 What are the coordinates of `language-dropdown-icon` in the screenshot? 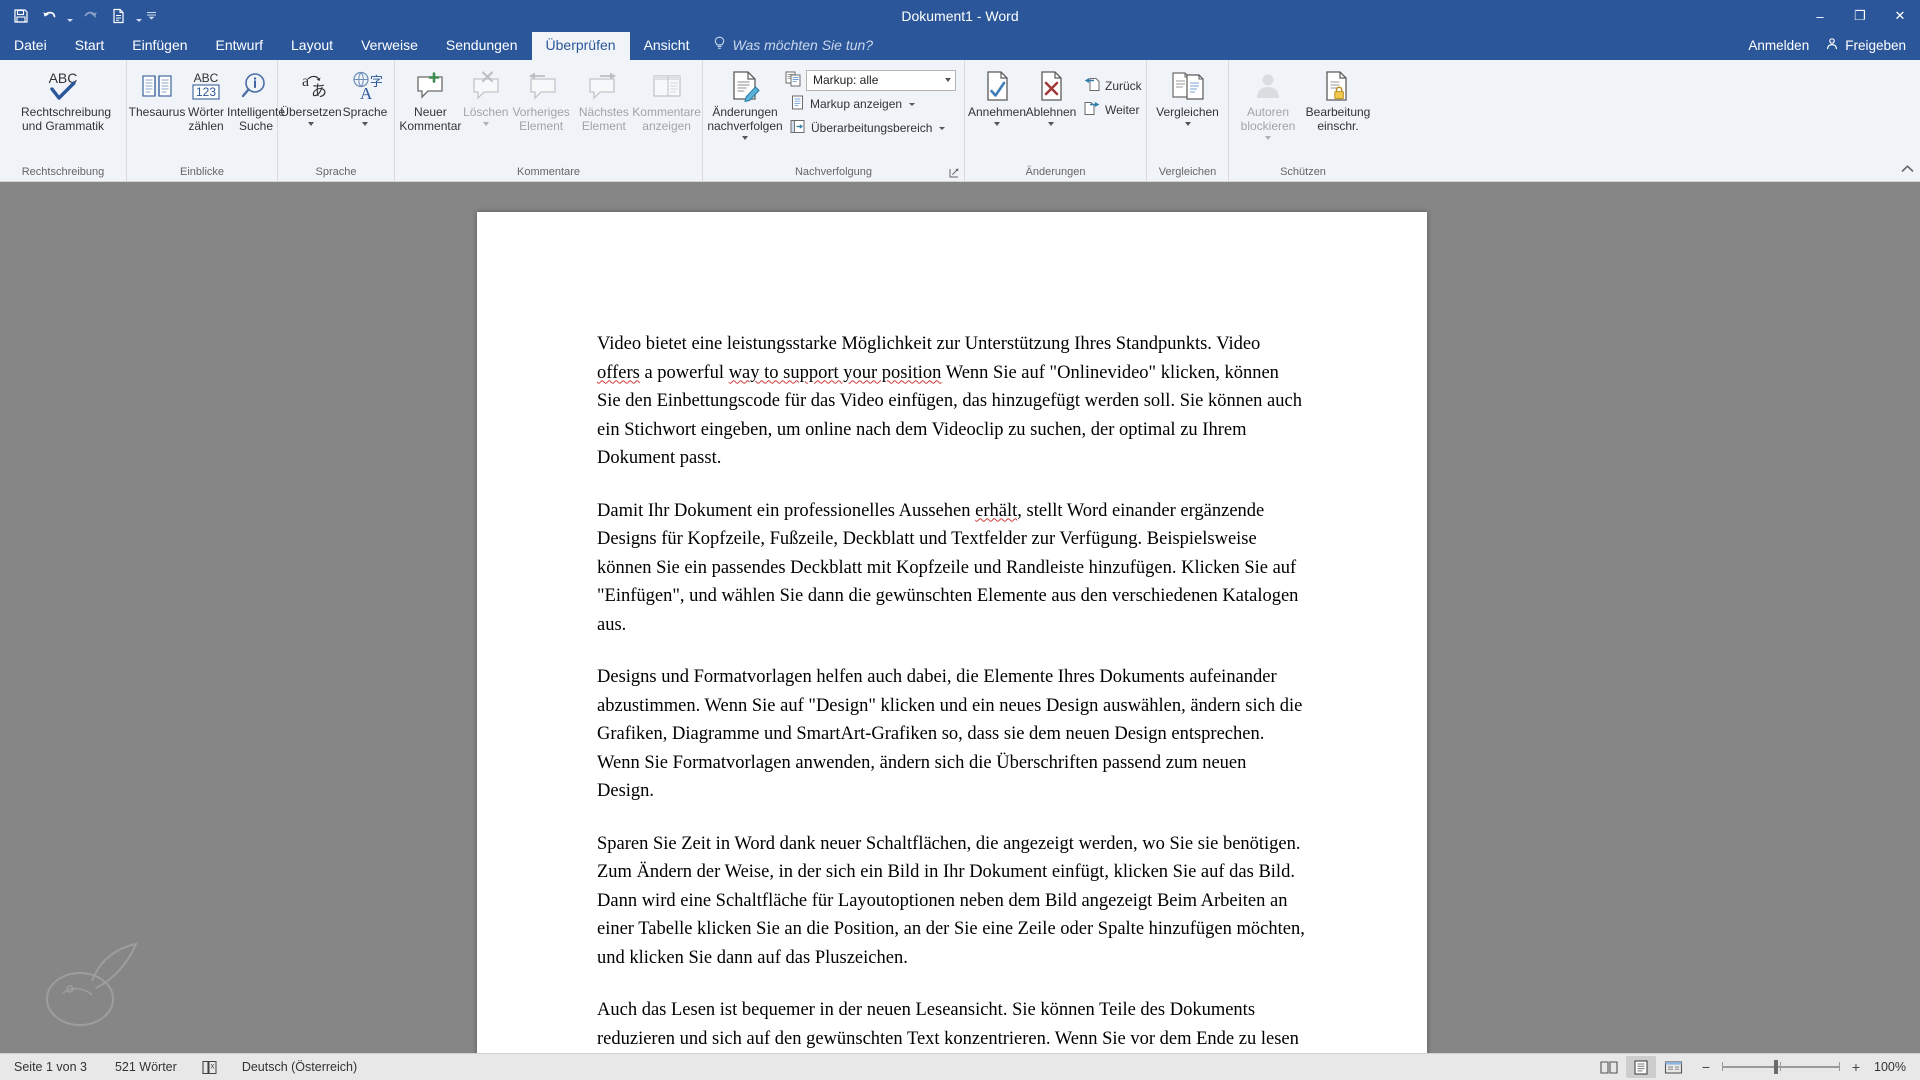 It's located at (365, 124).